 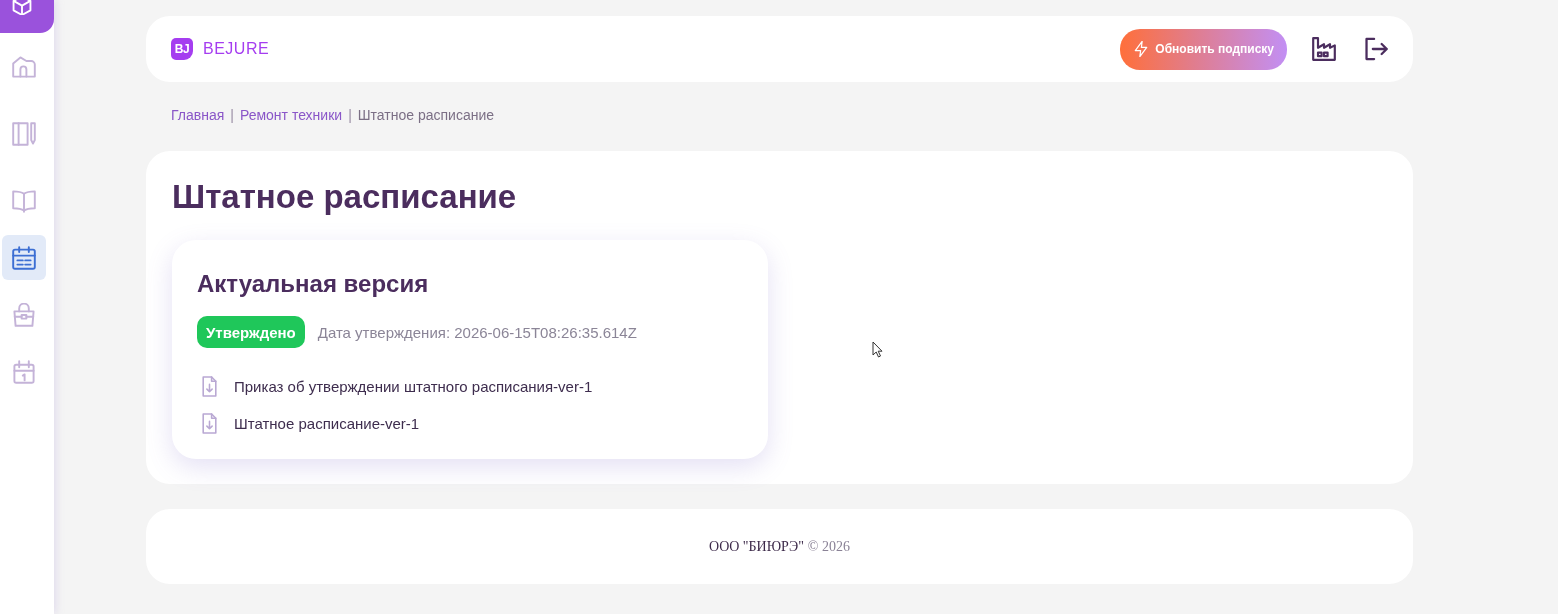 What do you see at coordinates (24, 200) in the screenshot?
I see `book-icon` at bounding box center [24, 200].